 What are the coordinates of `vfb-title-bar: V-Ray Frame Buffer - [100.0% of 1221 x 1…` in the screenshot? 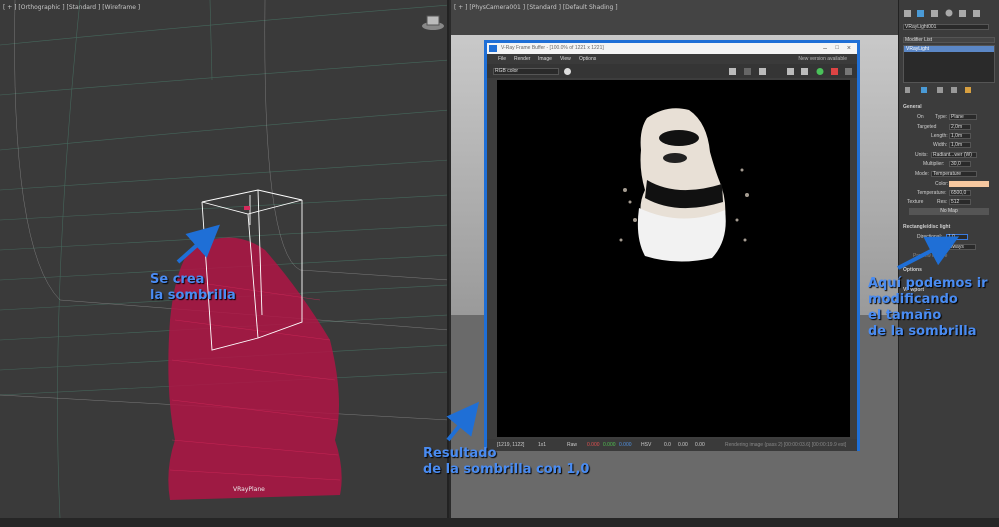 It's located at (672, 48).